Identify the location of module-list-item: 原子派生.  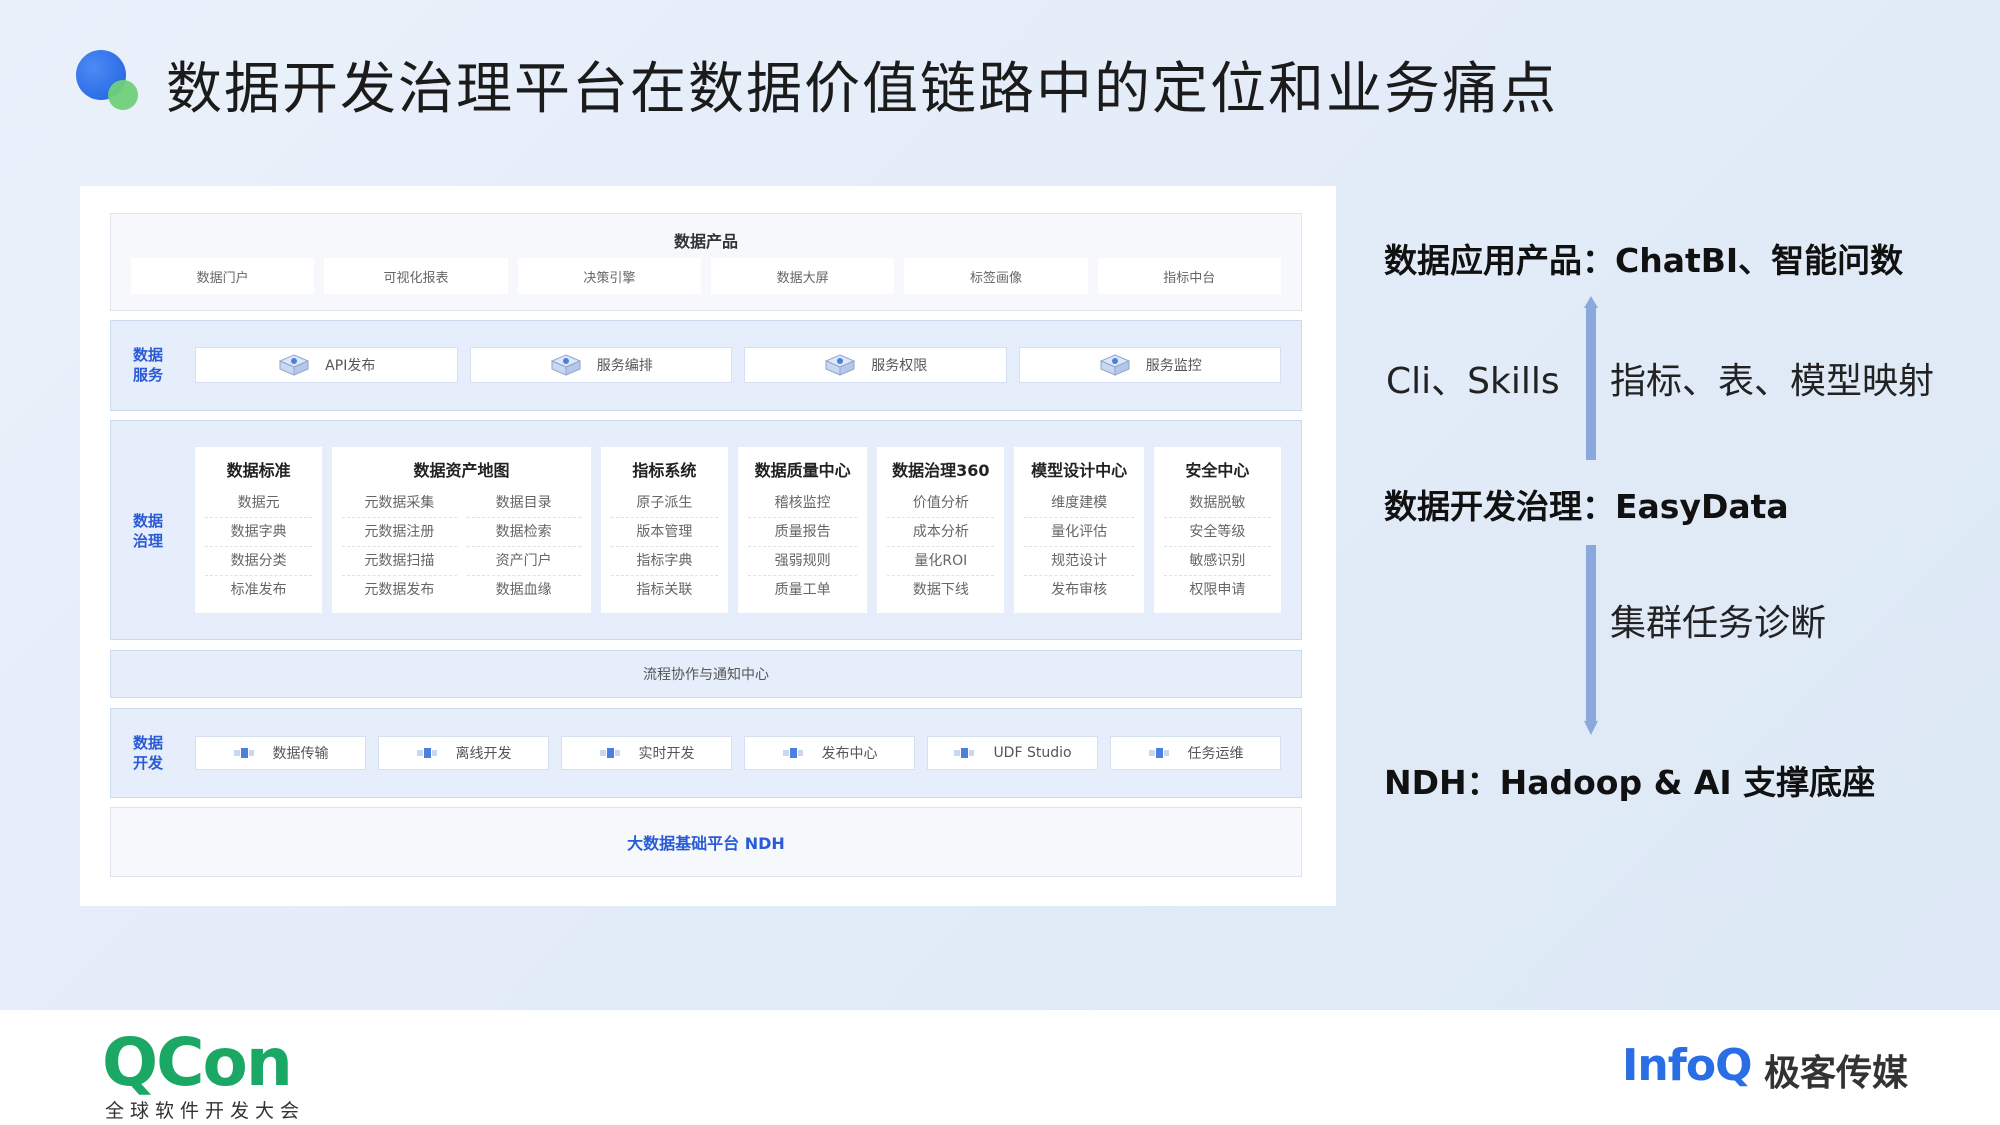
(664, 503).